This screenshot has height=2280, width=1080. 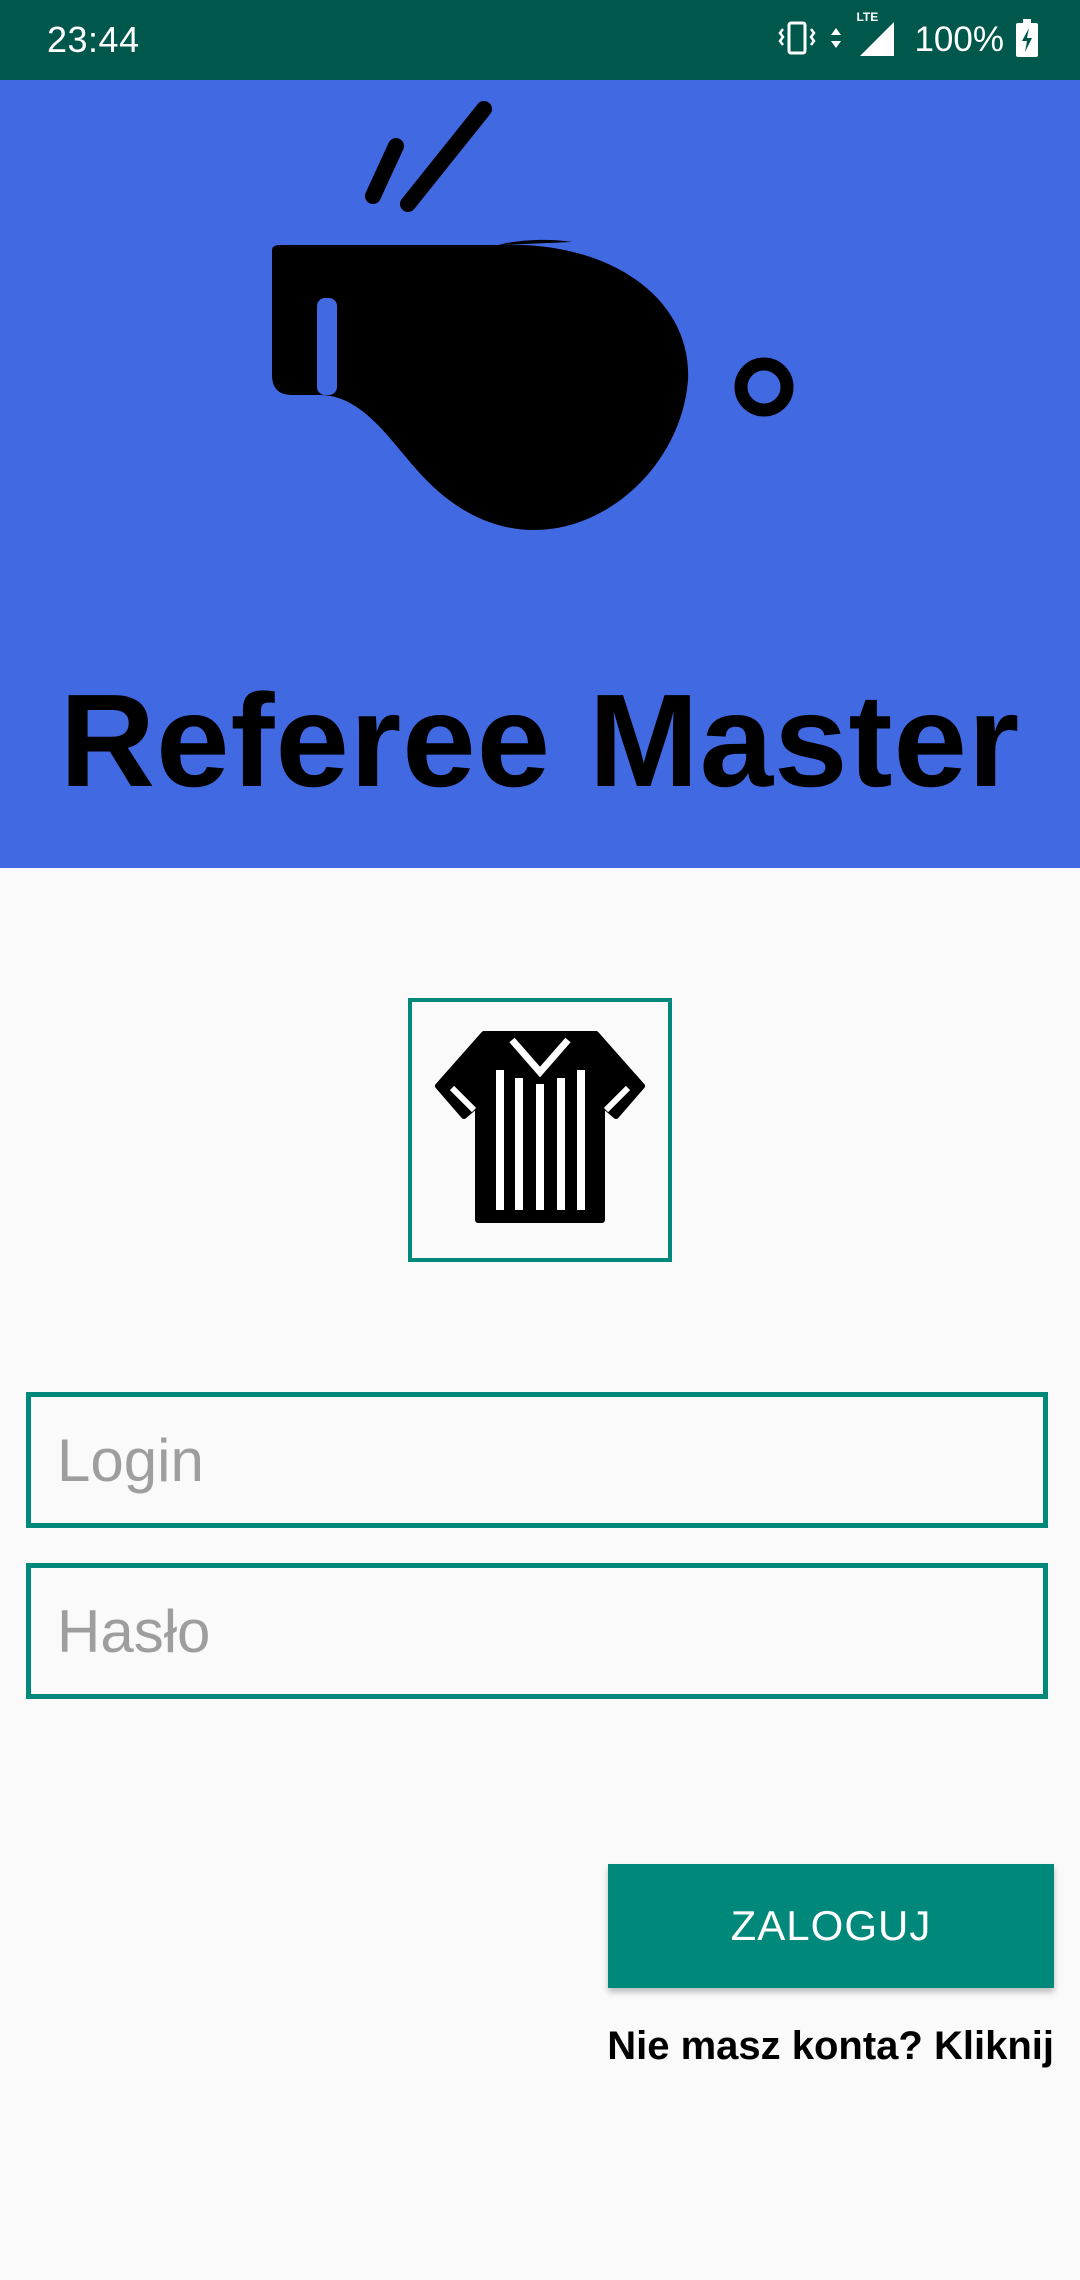 What do you see at coordinates (908, 40) in the screenshot?
I see `status-icons: LTE 100%` at bounding box center [908, 40].